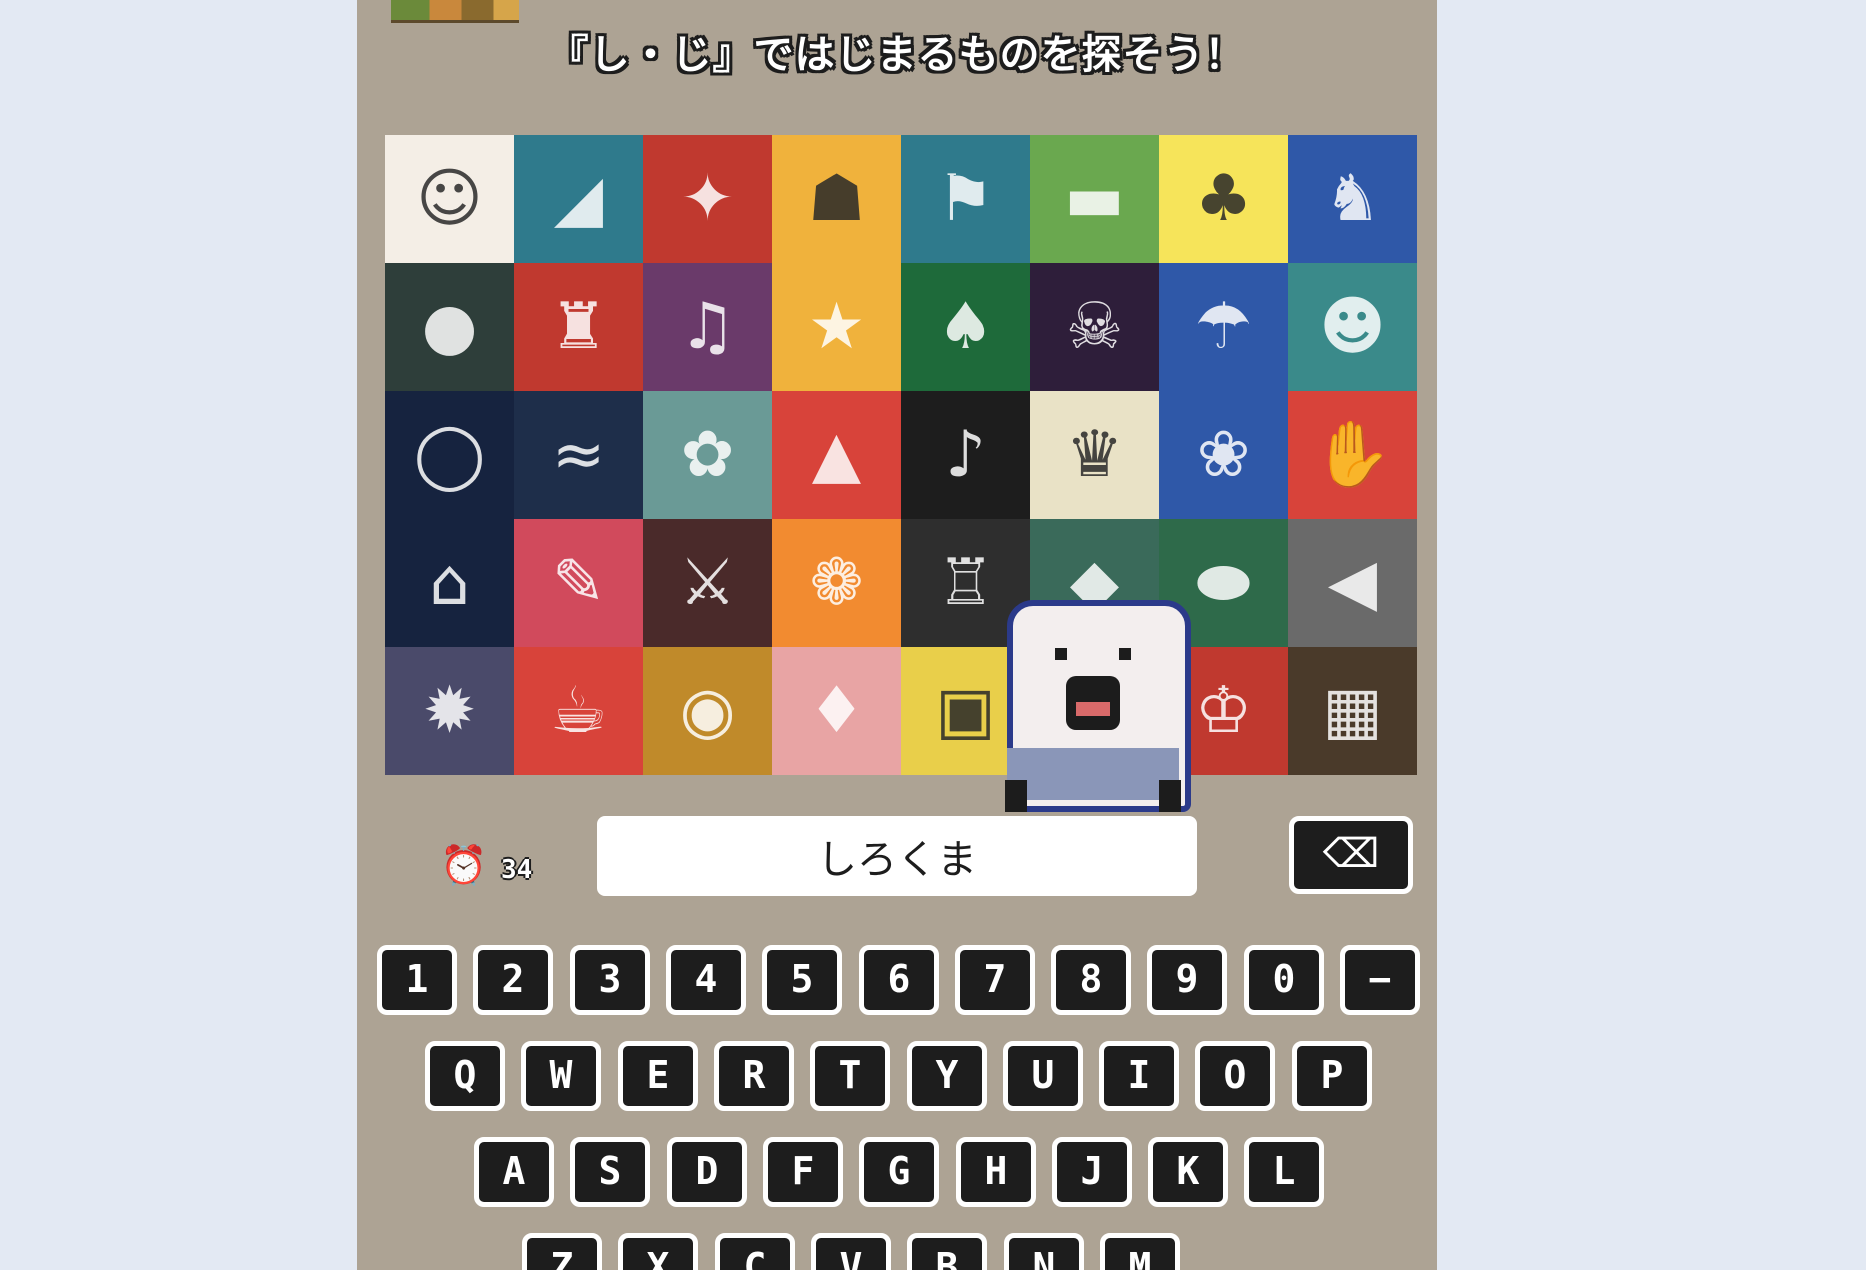 This screenshot has width=1866, height=1270. Describe the element at coordinates (1043, 1076) in the screenshot. I see `key-u: U` at that location.